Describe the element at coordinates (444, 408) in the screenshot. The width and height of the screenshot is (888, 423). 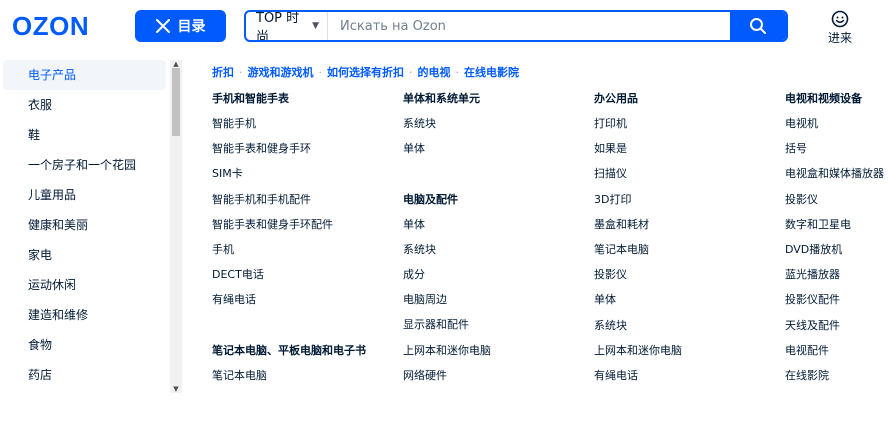
I see `page-bottom-blank` at that location.